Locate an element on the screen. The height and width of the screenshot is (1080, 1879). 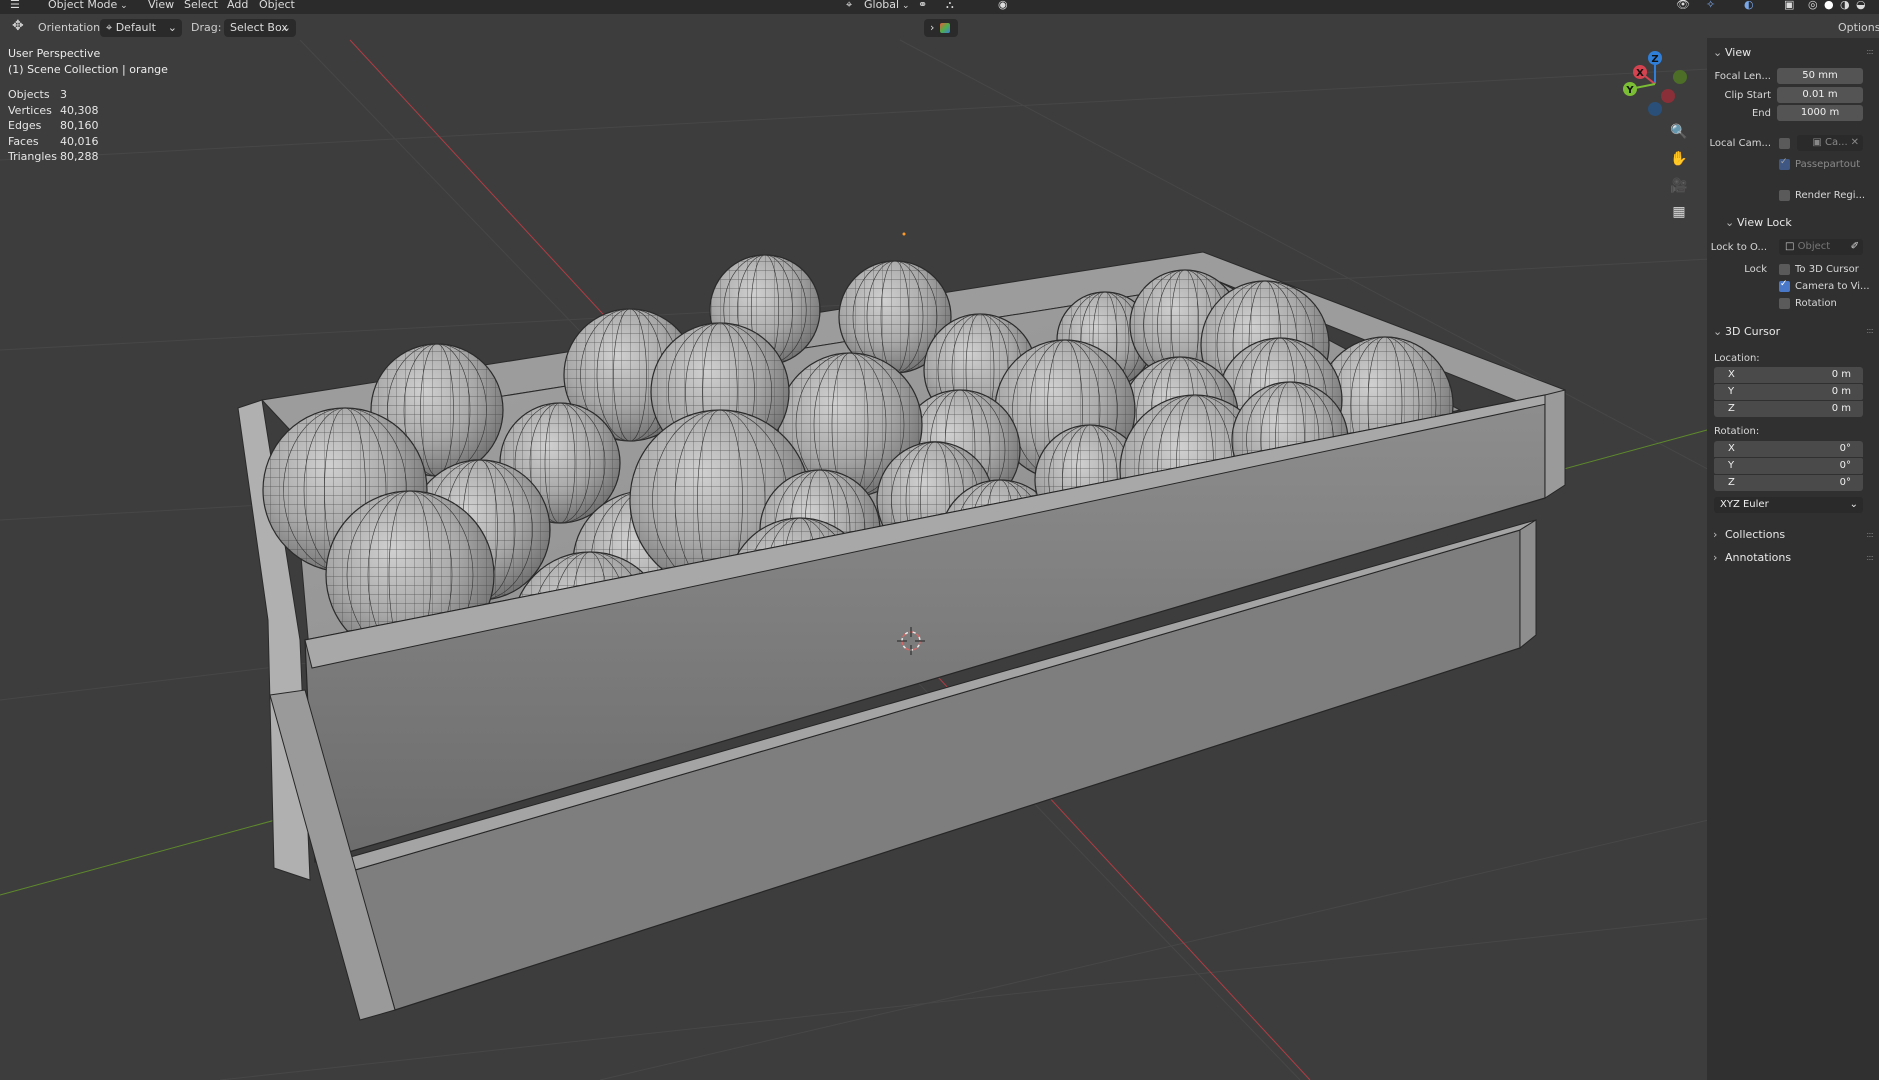
rotation-lock-checkbox is located at coordinates (1784, 303).